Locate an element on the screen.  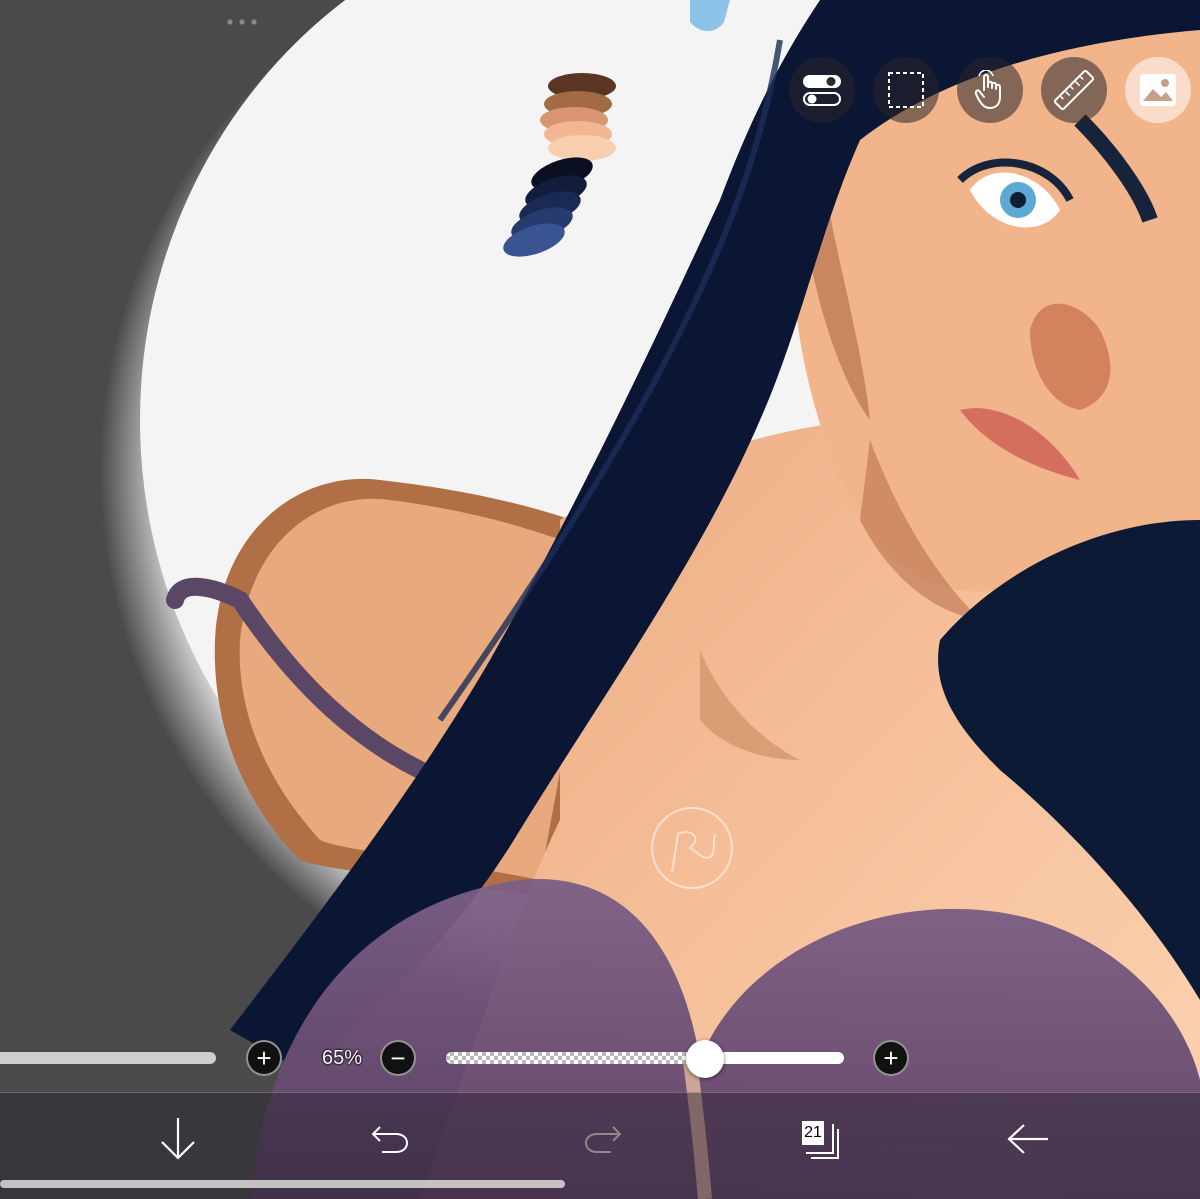
redo-button is located at coordinates (603, 1139).